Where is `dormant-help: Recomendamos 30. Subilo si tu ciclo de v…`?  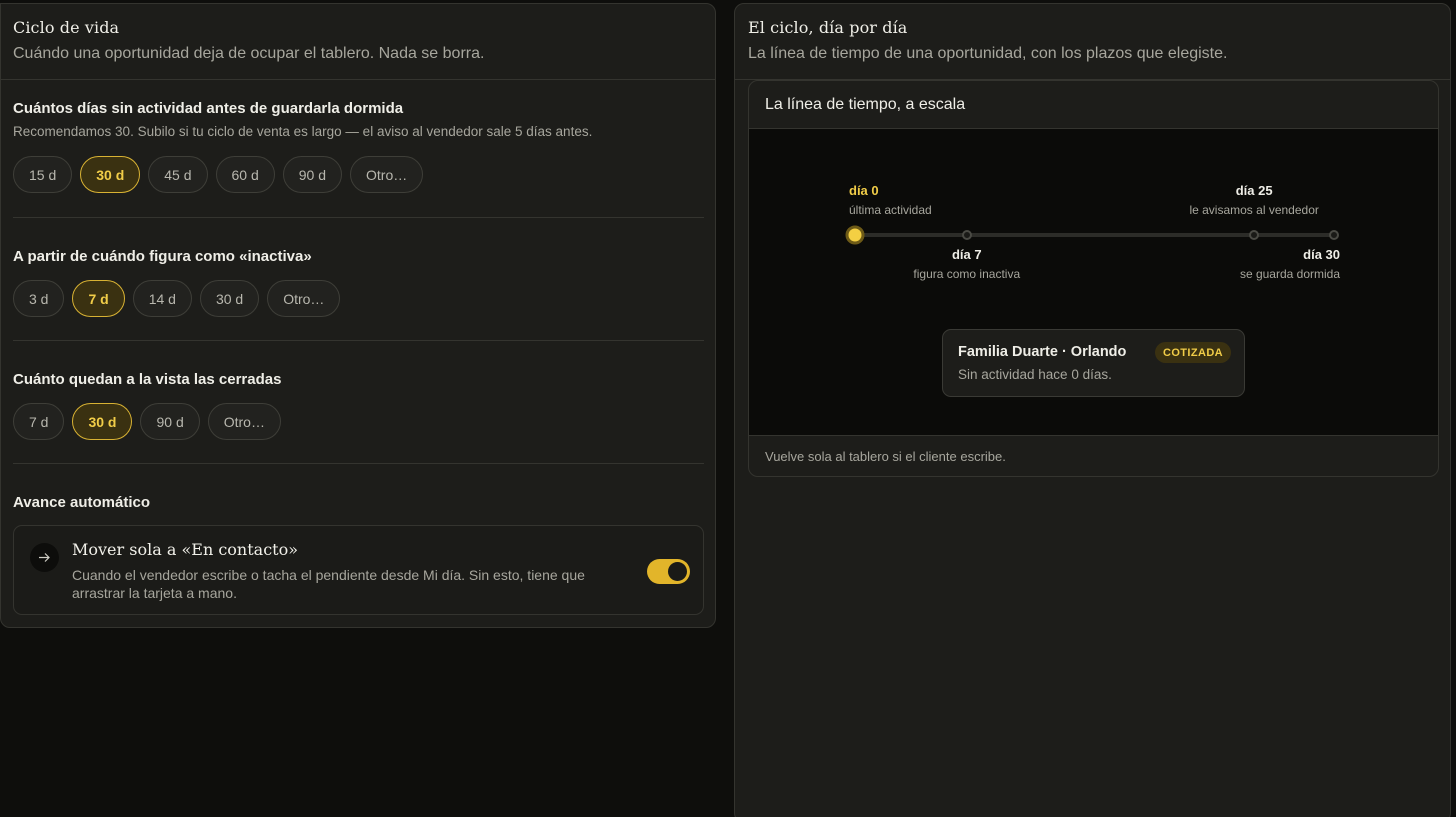 dormant-help: Recomendamos 30. Subilo si tu ciclo de v… is located at coordinates (303, 131).